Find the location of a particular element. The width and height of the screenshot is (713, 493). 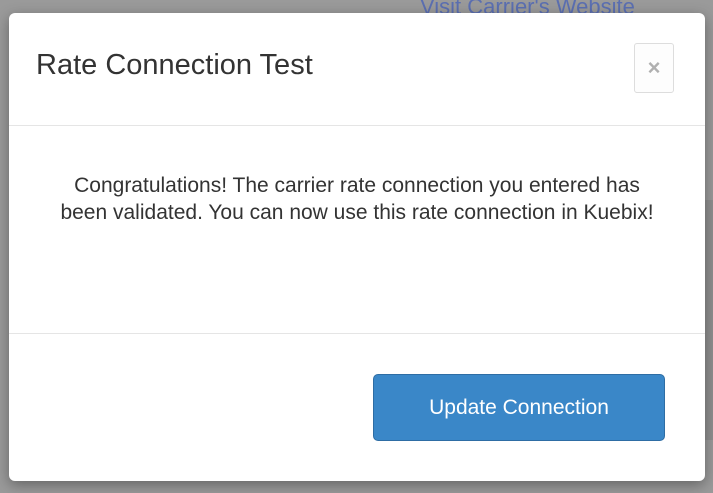

close-button: × is located at coordinates (654, 68).